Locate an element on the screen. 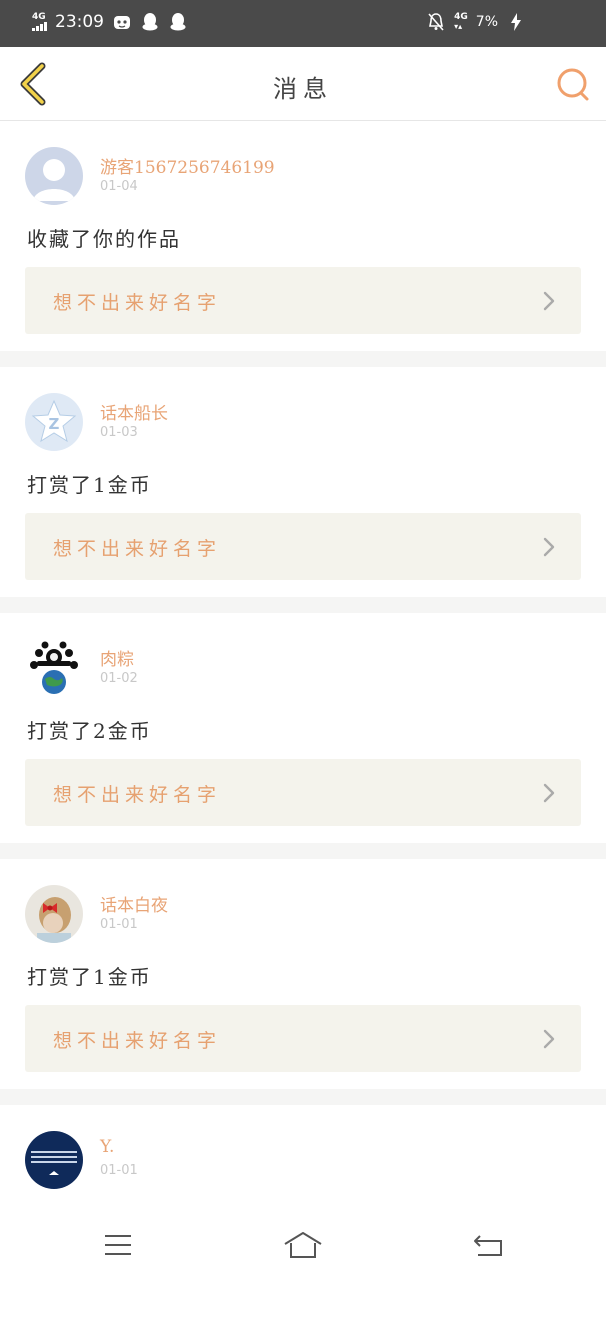 This screenshot has height=1335, width=606. username: 肉粽 is located at coordinates (117, 657).